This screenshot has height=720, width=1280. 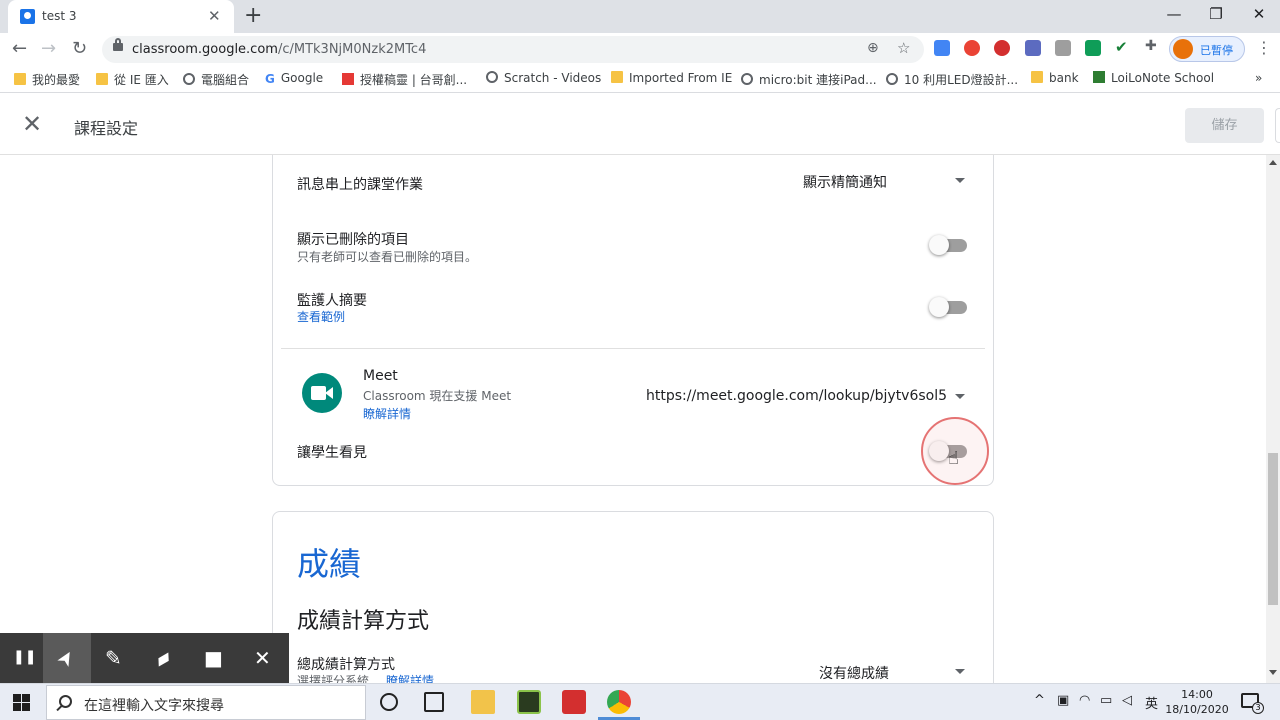 I want to click on highlighter-icon: ▰, so click(x=163, y=658).